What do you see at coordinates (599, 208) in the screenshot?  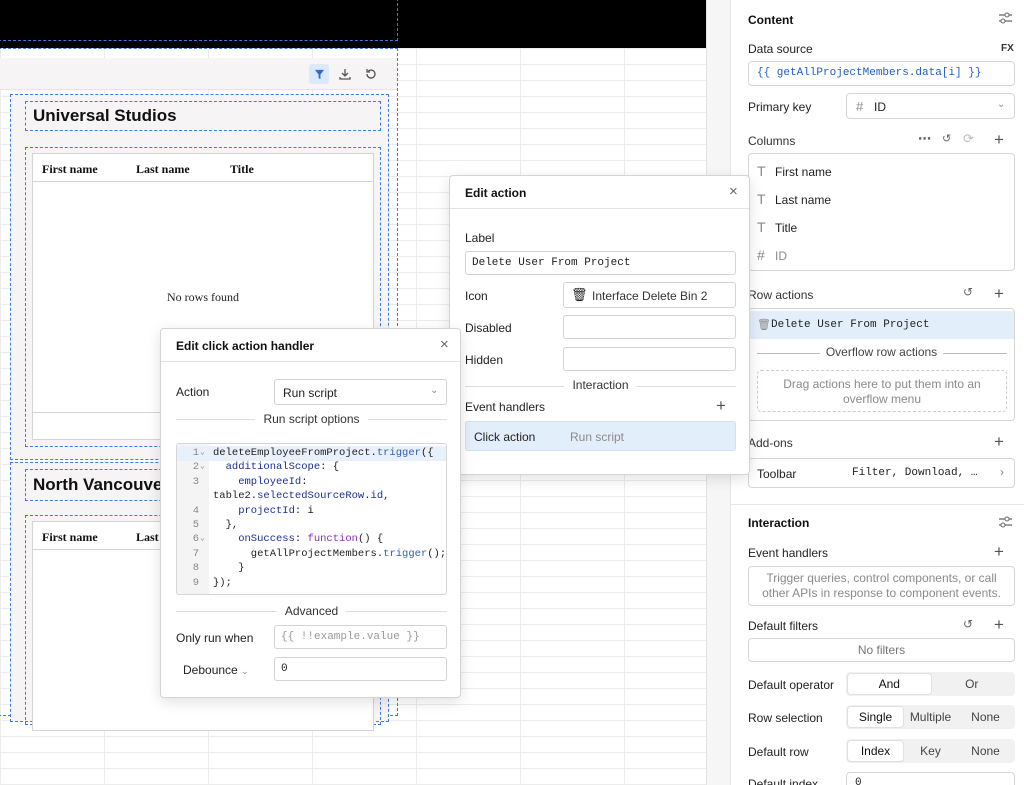 I see `modal-divider` at bounding box center [599, 208].